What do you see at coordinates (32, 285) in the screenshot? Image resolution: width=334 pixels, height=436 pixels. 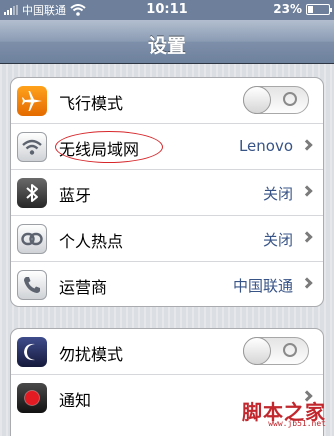 I see `phone-icon` at bounding box center [32, 285].